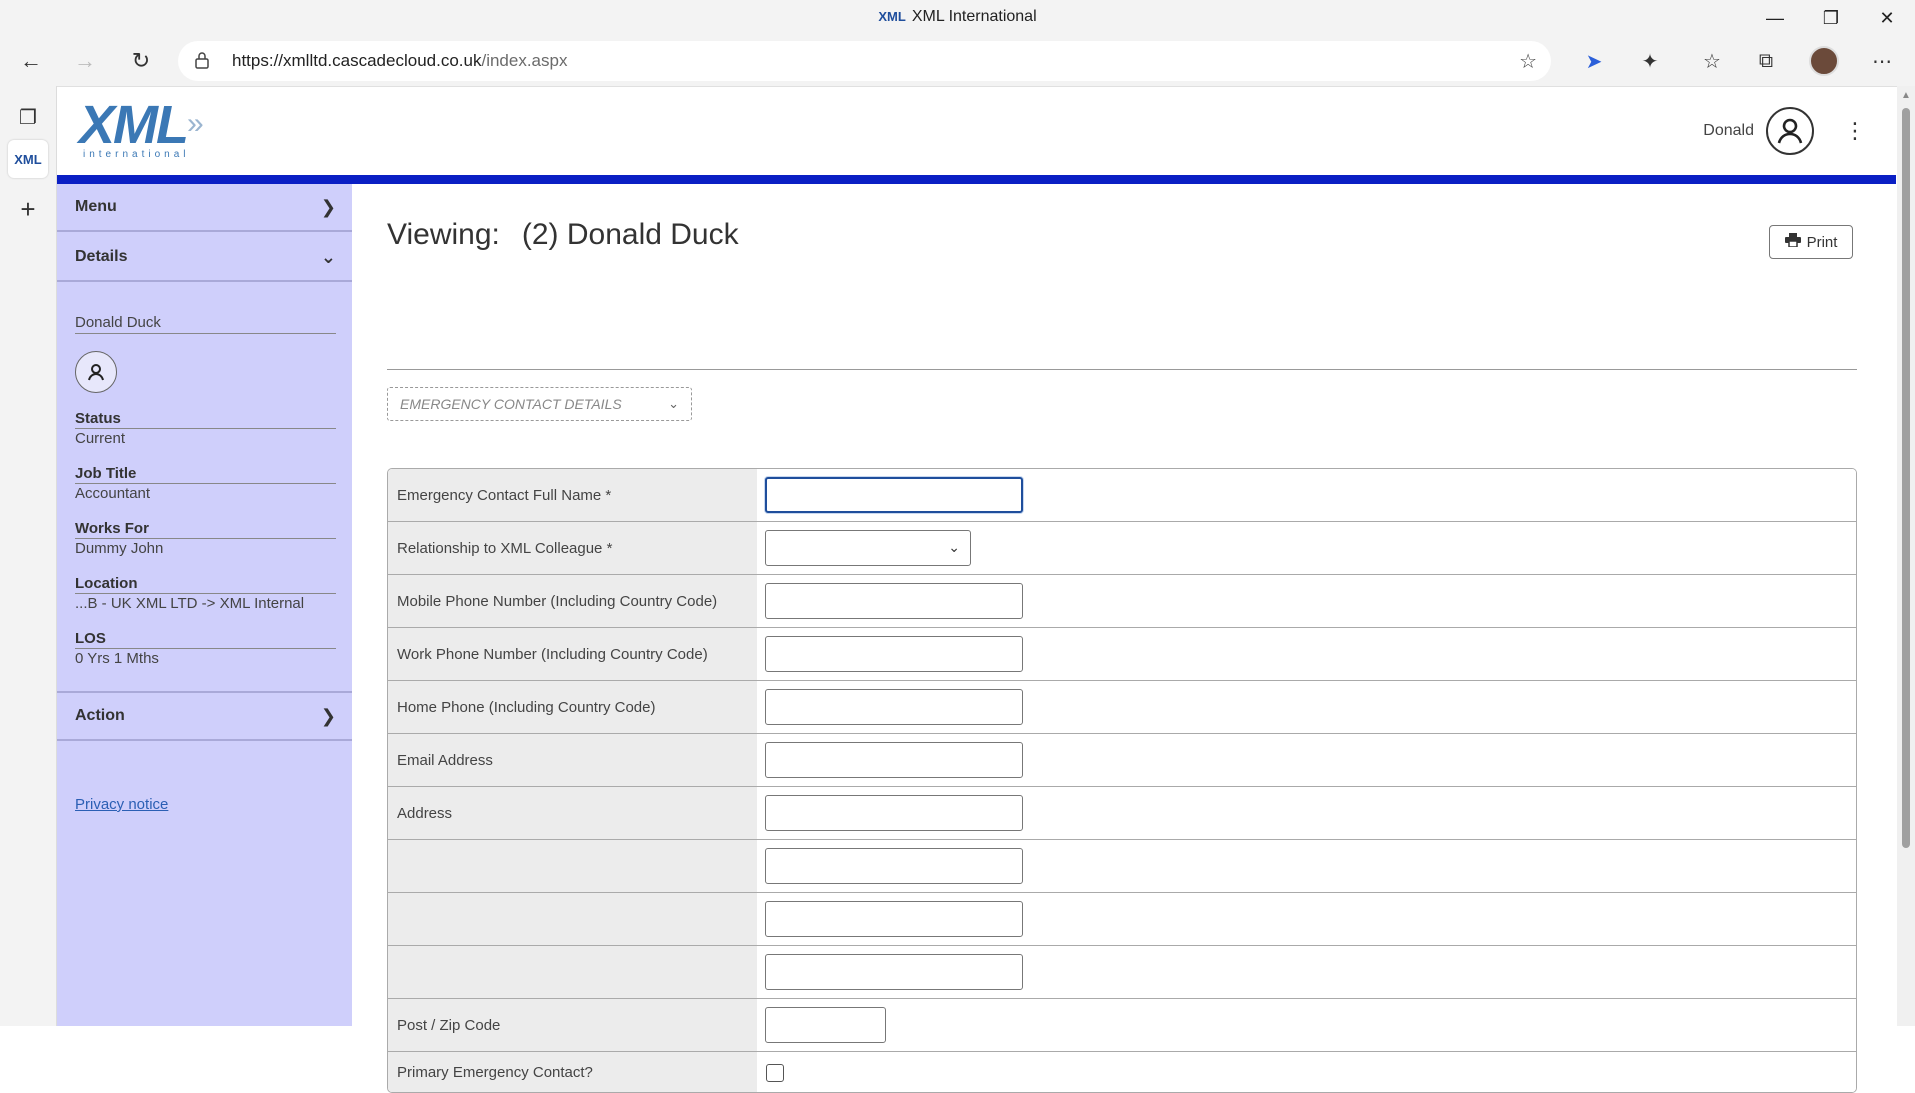 This screenshot has width=1915, height=1093. I want to click on viewing-label: Viewing:, so click(443, 234).